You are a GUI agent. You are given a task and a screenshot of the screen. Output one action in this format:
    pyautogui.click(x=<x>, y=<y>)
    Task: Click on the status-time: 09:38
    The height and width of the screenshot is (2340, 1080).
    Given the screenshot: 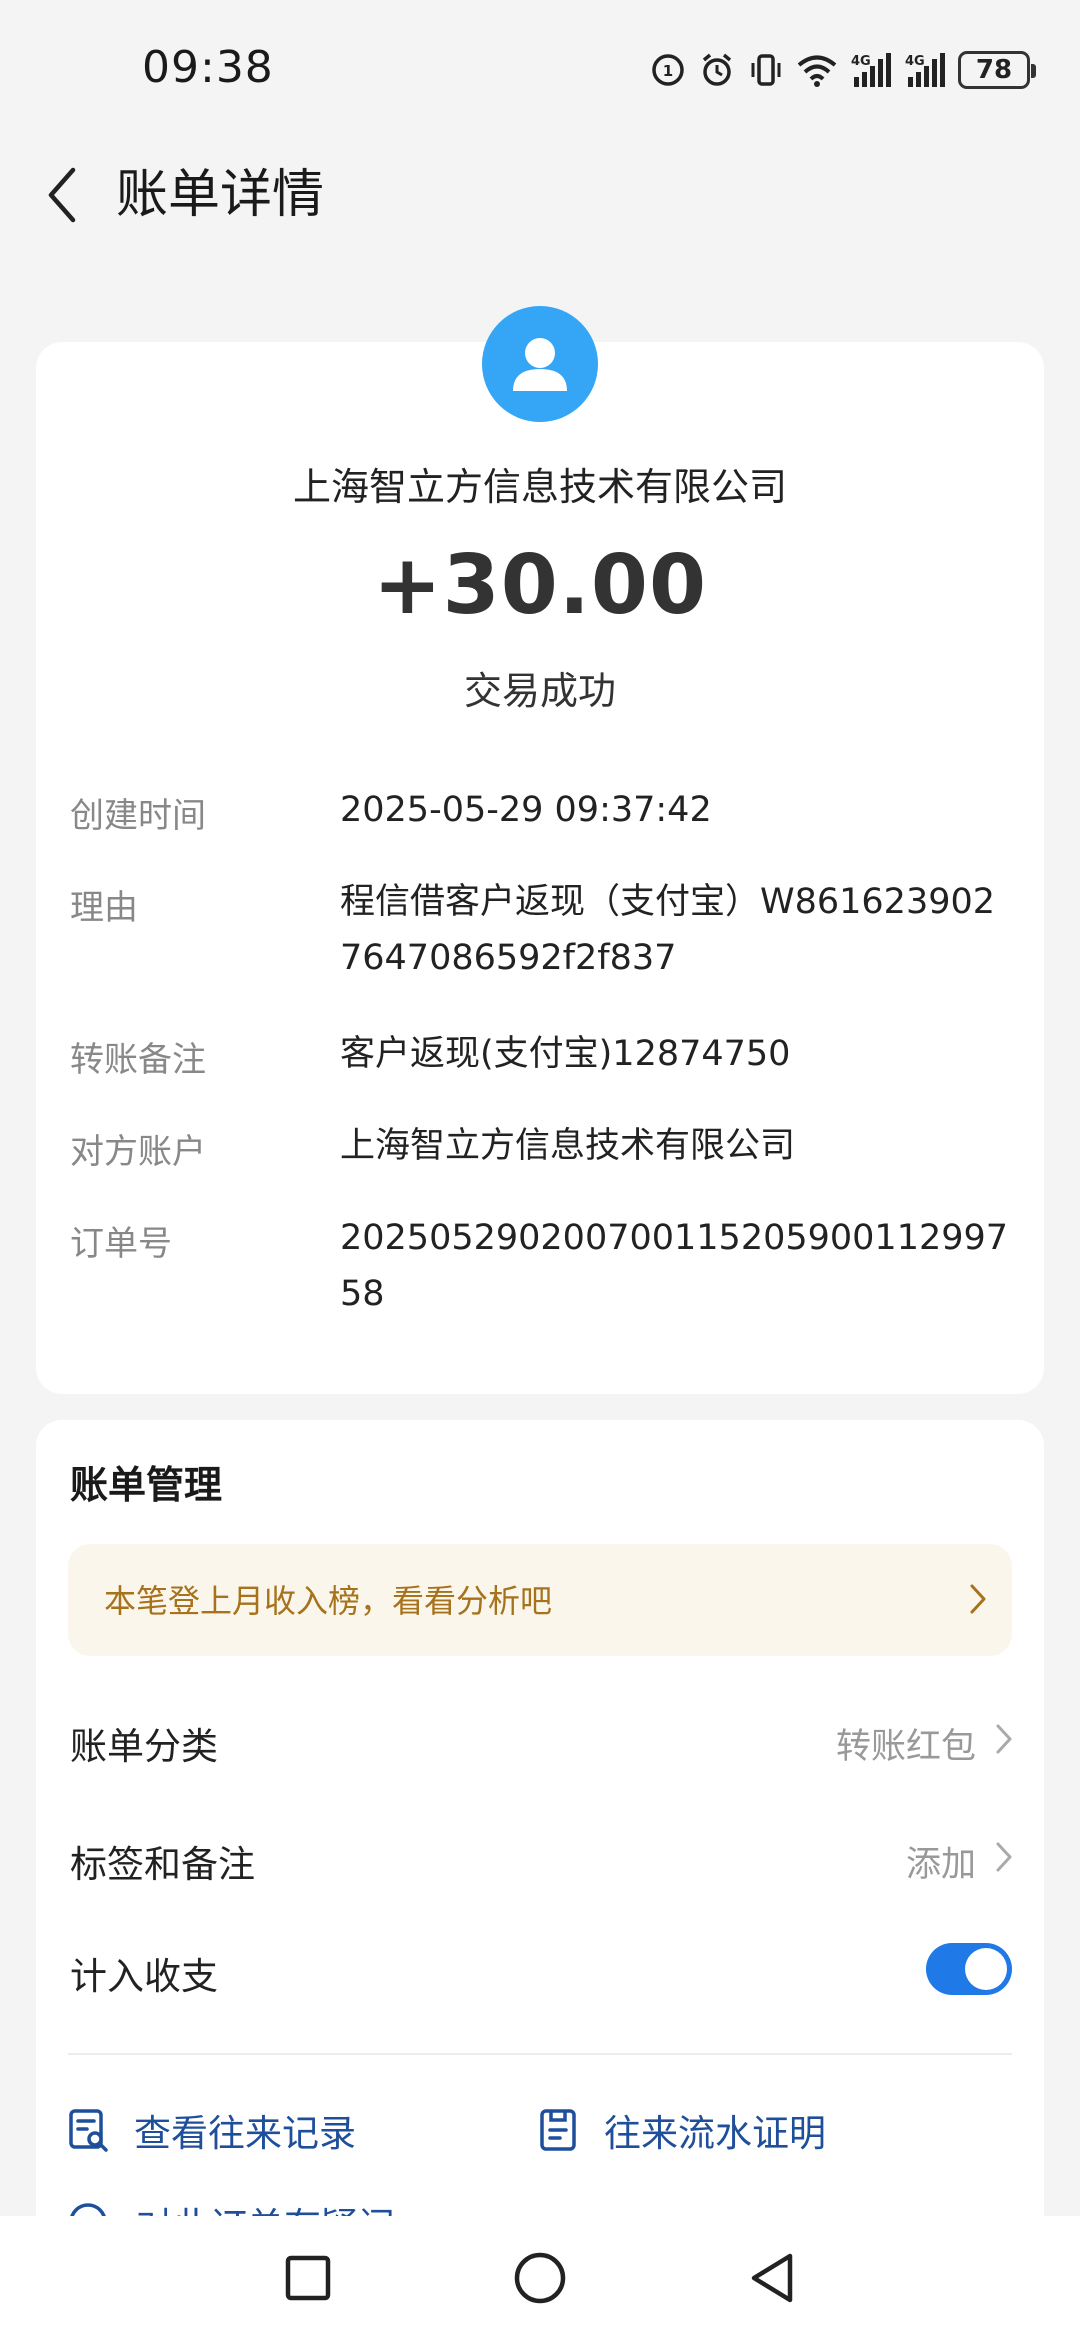 What is the action you would take?
    pyautogui.click(x=208, y=67)
    